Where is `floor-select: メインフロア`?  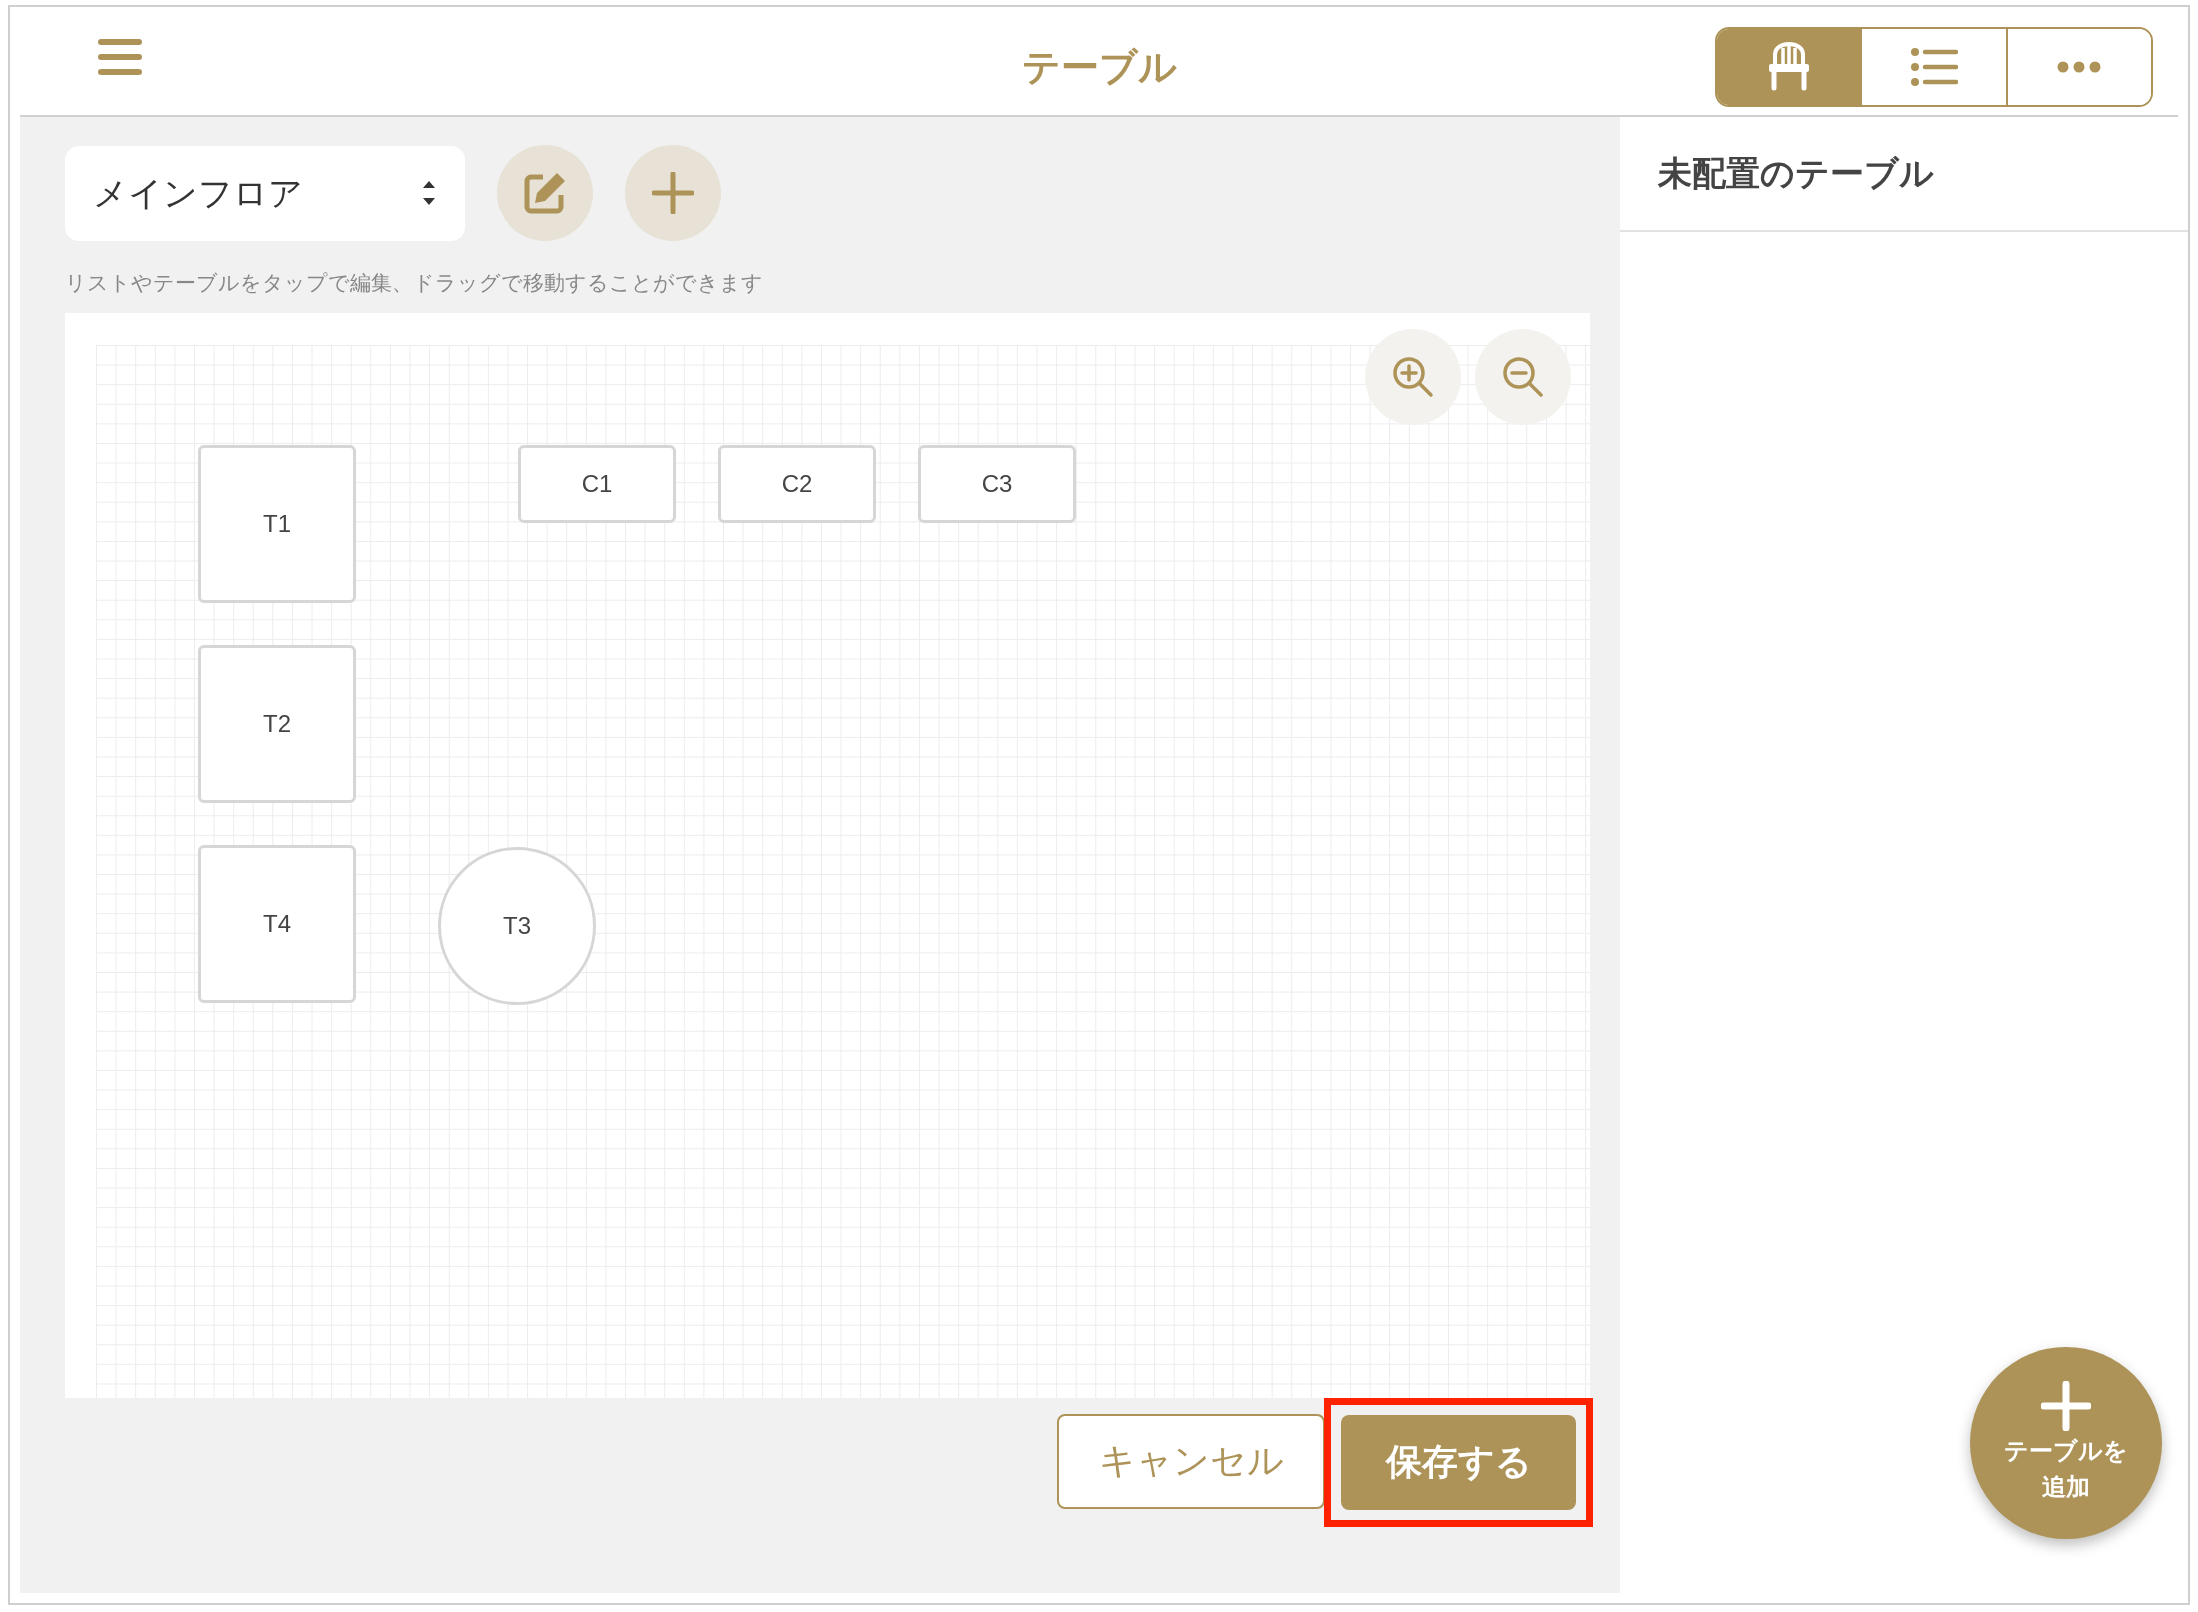 floor-select: メインフロア is located at coordinates (265, 193).